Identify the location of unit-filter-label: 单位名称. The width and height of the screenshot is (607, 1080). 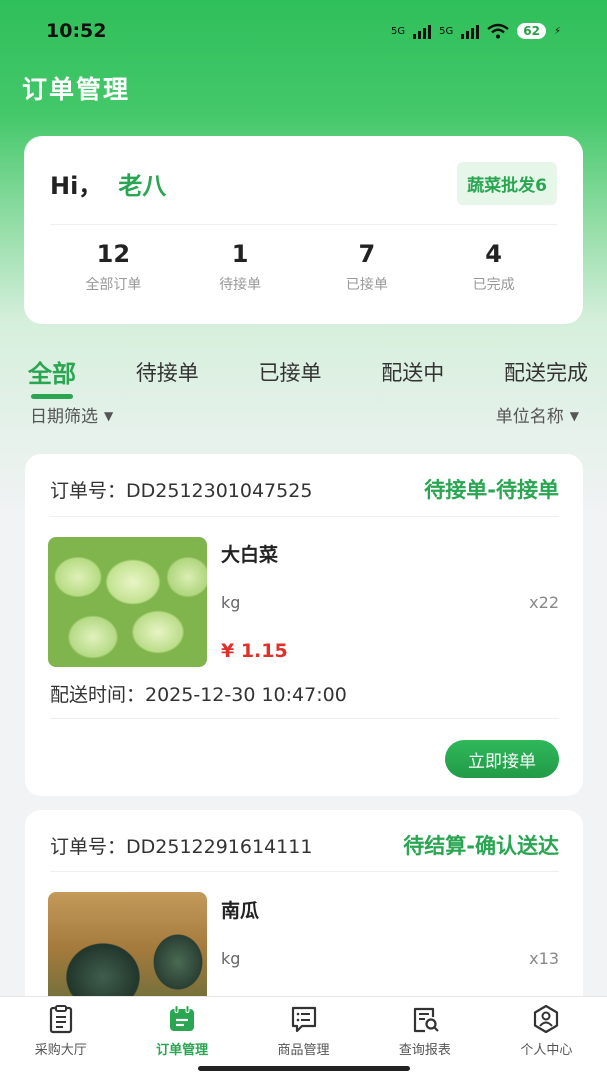
(529, 417).